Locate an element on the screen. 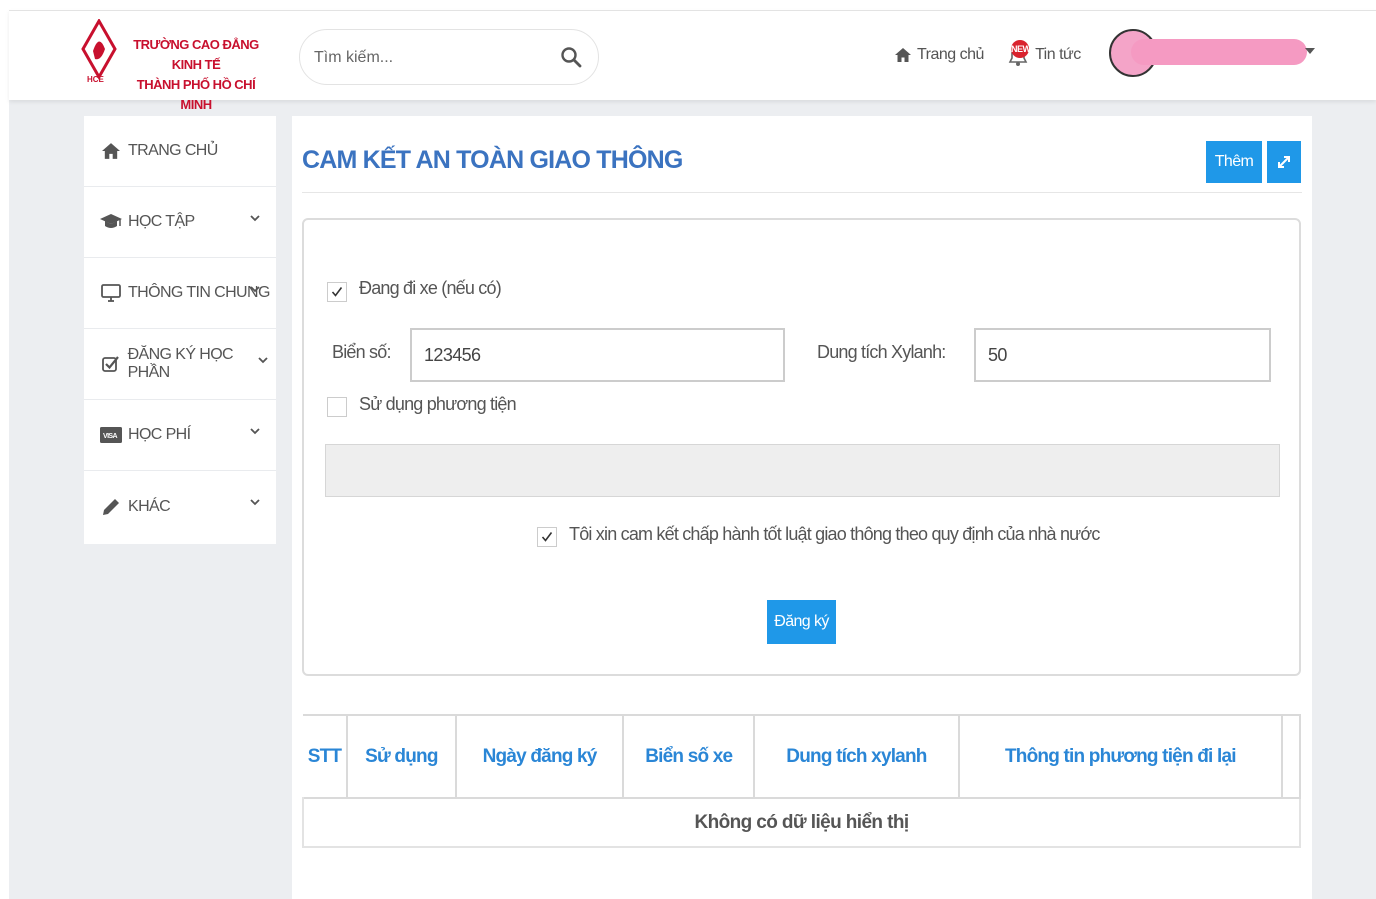 The height and width of the screenshot is (899, 1376). col-register-date: Ngày đăng ký is located at coordinates (540, 756).